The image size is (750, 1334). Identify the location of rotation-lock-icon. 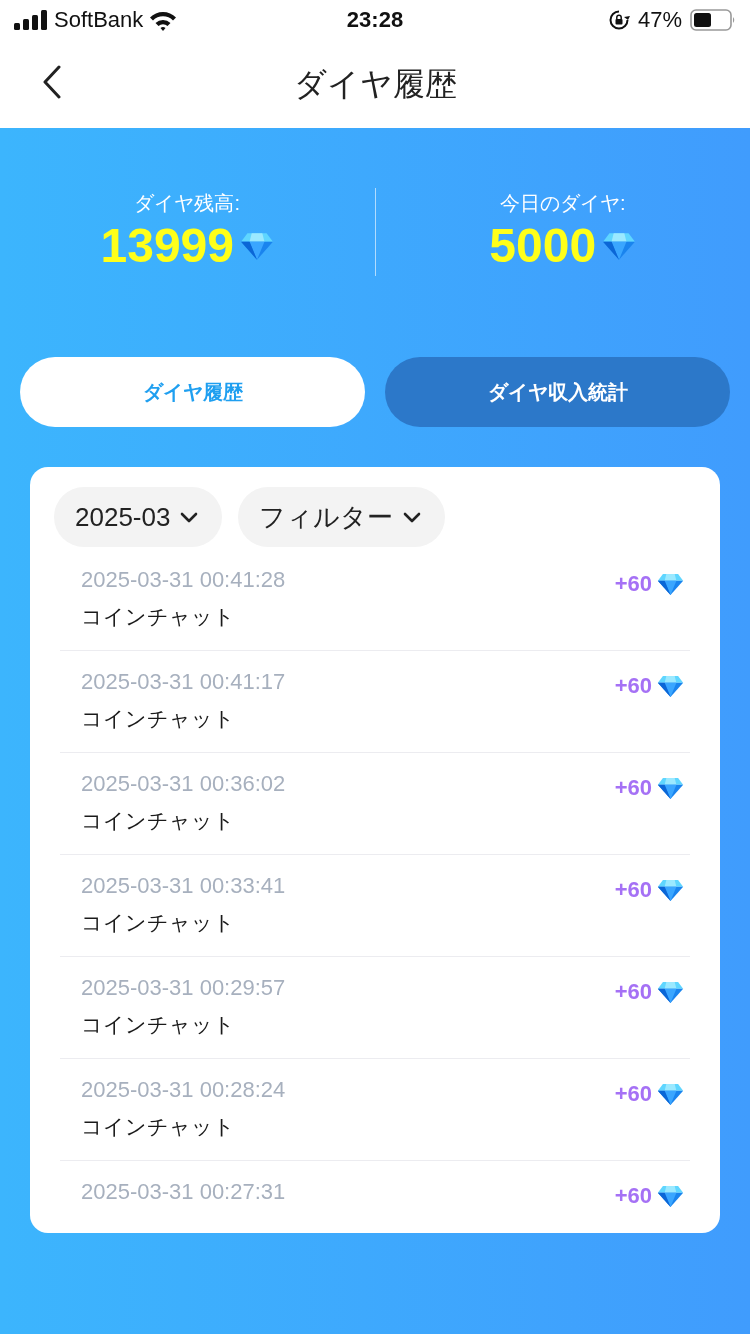
(618, 20).